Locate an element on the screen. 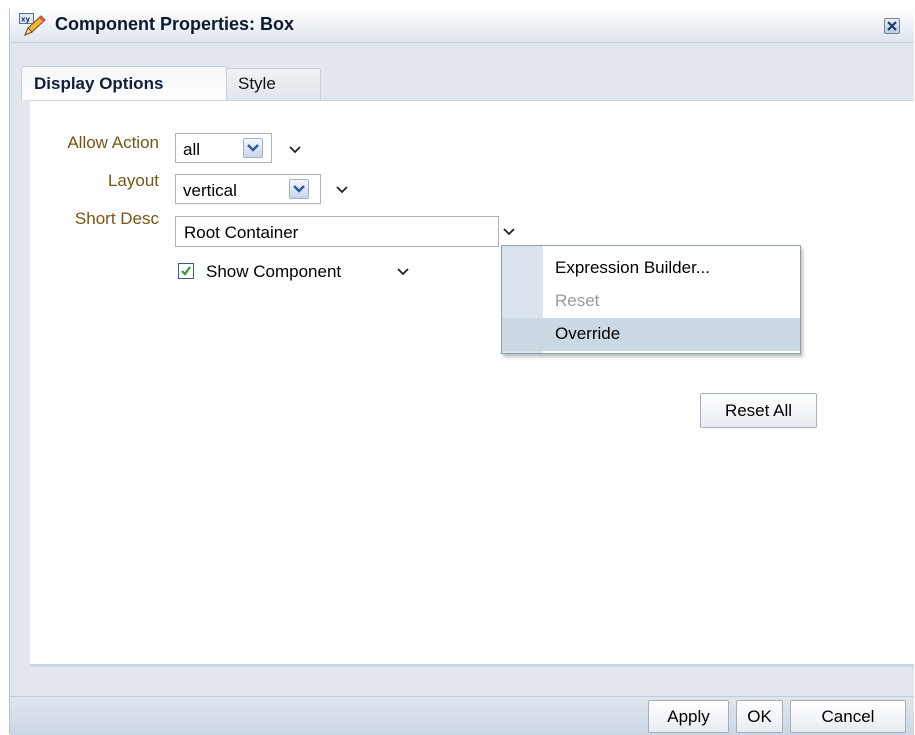 This screenshot has height=735, width=915. layout-options-chevron-icon is located at coordinates (342, 190).